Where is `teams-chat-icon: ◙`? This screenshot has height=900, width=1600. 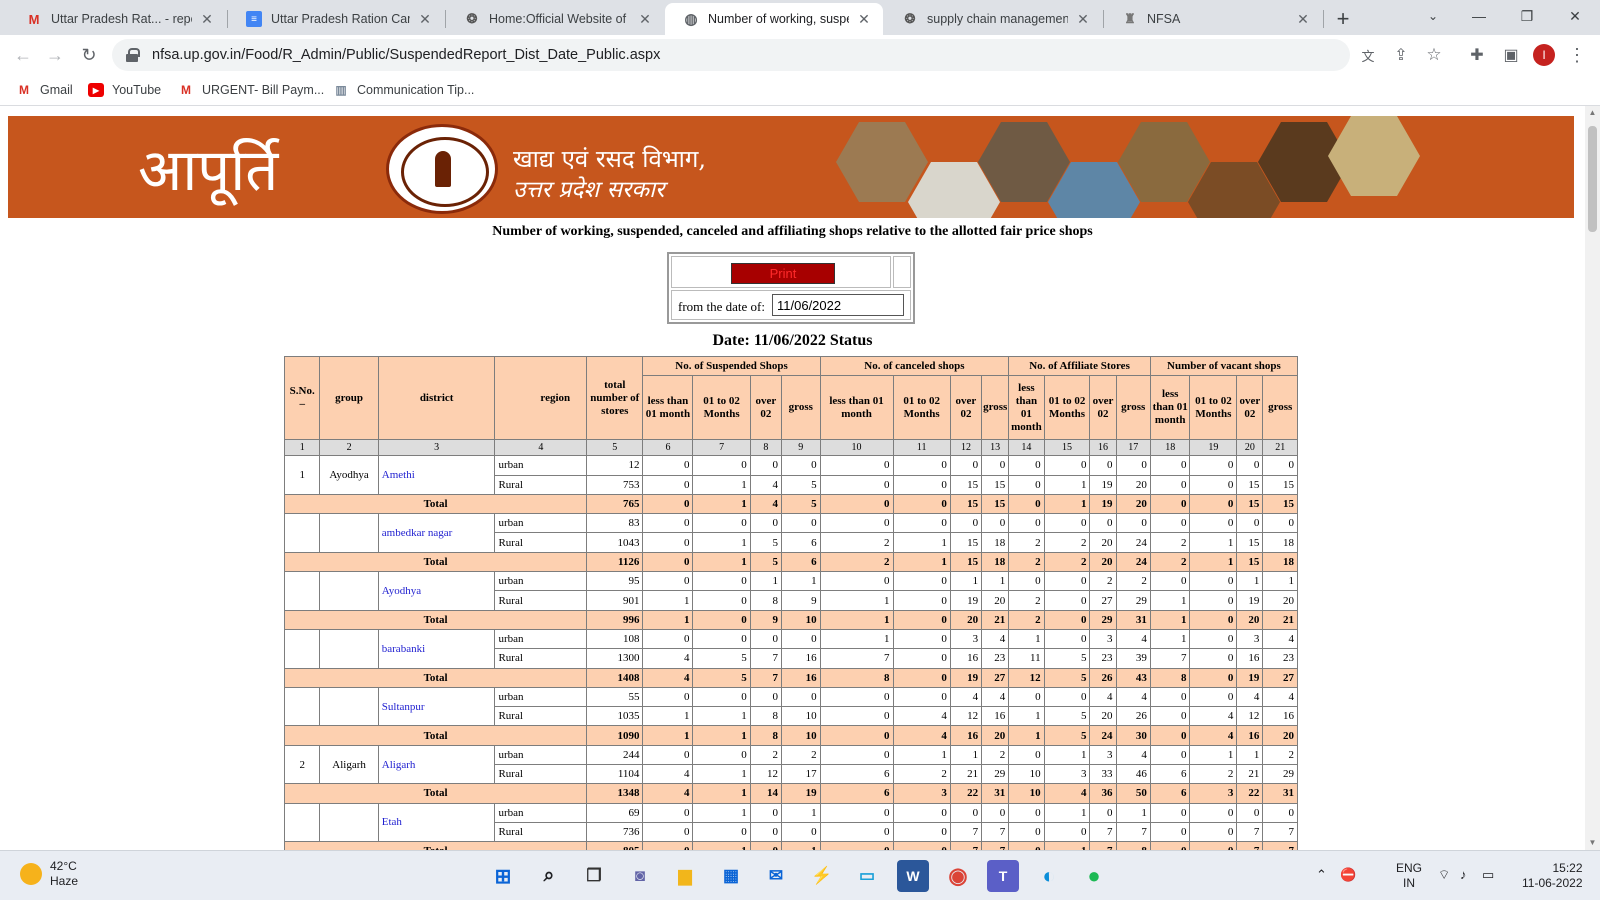 teams-chat-icon: ◙ is located at coordinates (640, 876).